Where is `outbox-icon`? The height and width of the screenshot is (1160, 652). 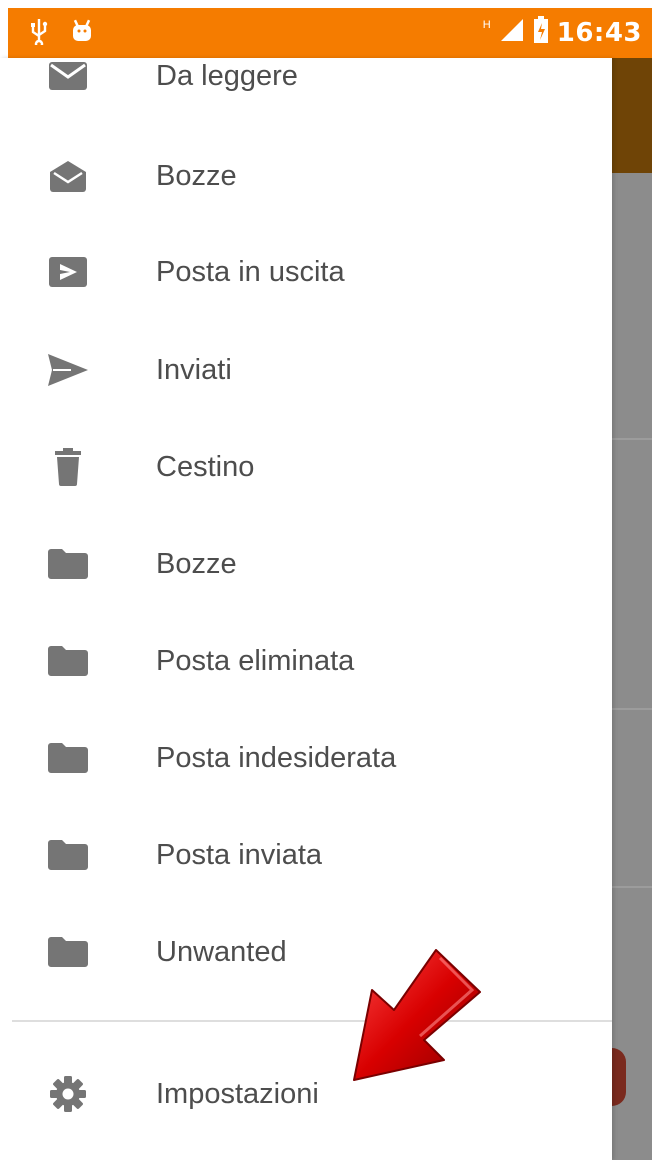
outbox-icon is located at coordinates (68, 272).